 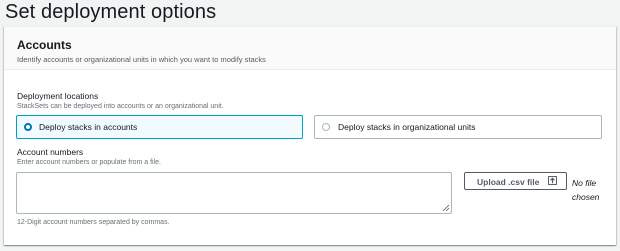 I want to click on upload-icon, so click(x=552, y=180).